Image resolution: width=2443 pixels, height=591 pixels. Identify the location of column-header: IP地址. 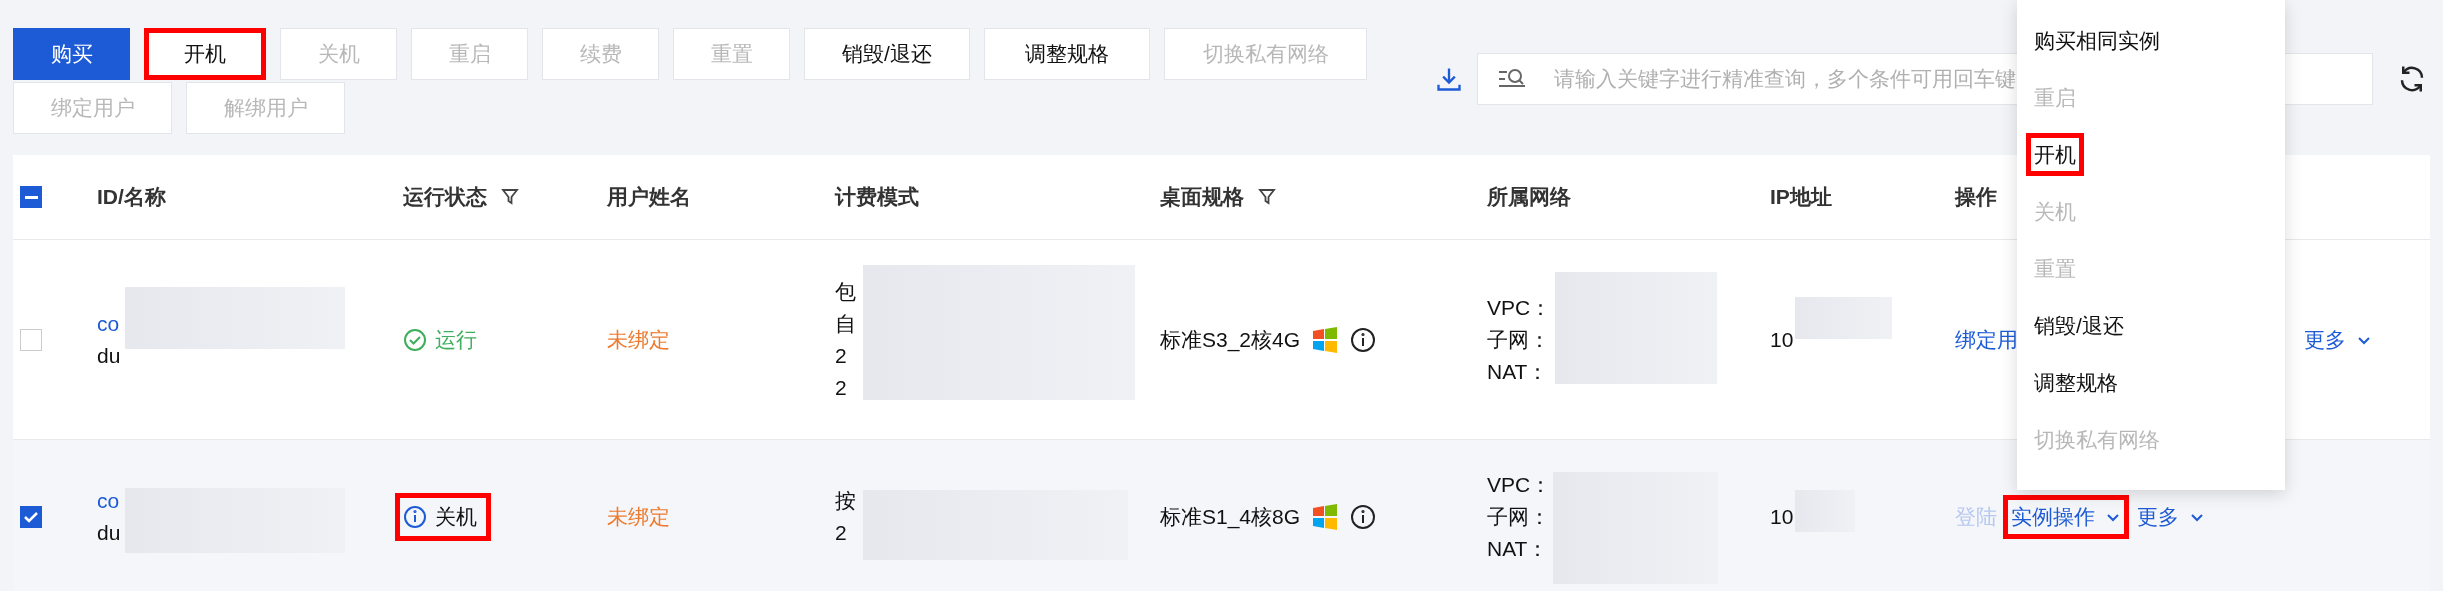
(1801, 197).